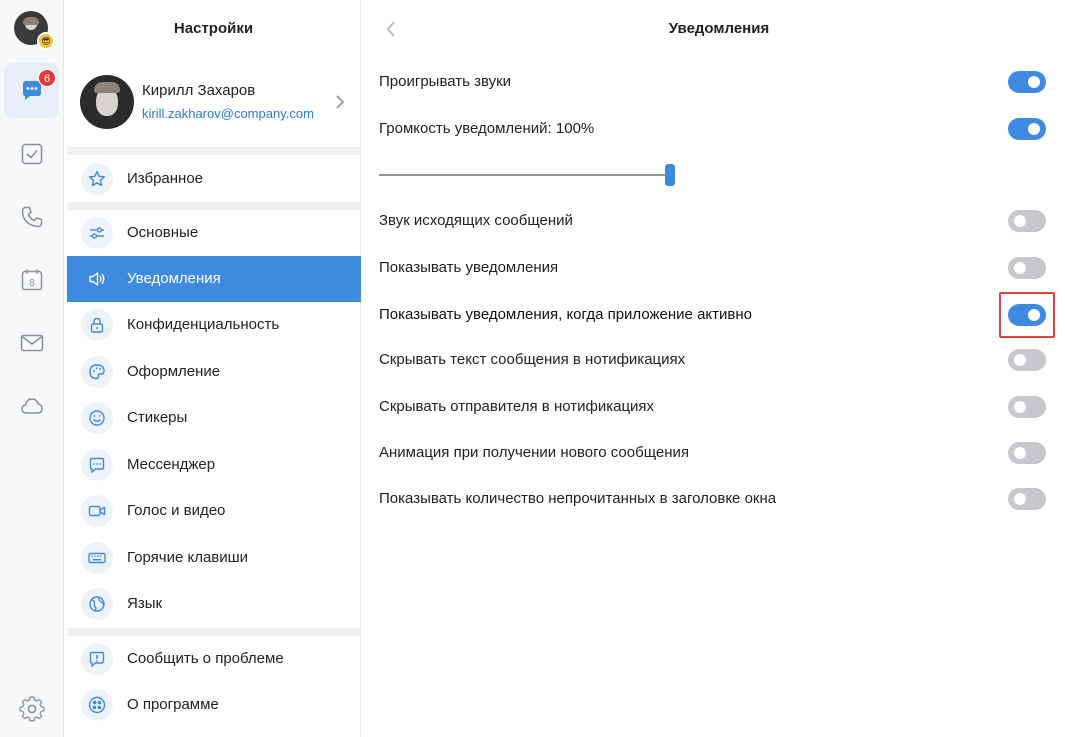 The width and height of the screenshot is (1065, 737). Describe the element at coordinates (719, 82) in the screenshot. I see `setting-row-play-sounds: Проигрывать звуки` at that location.